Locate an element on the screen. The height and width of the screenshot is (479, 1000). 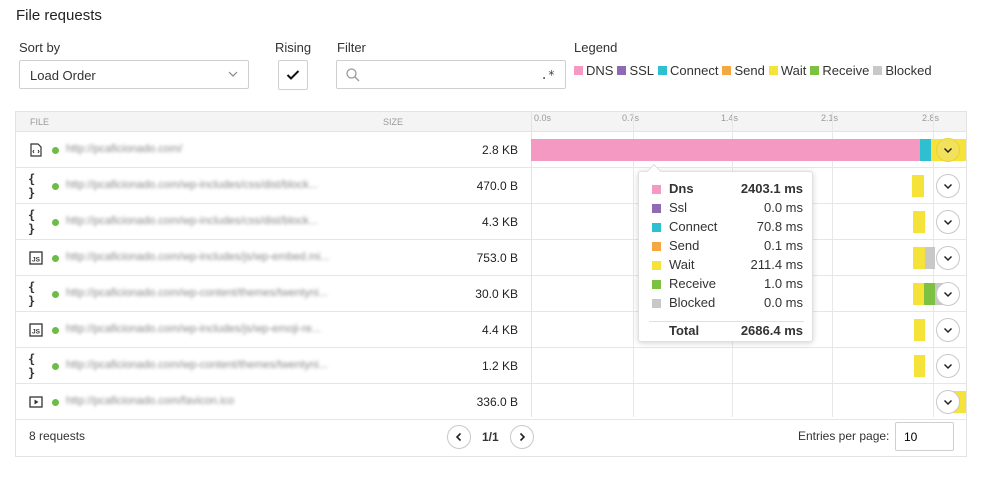
legend-item-connect: Connect is located at coordinates (688, 70).